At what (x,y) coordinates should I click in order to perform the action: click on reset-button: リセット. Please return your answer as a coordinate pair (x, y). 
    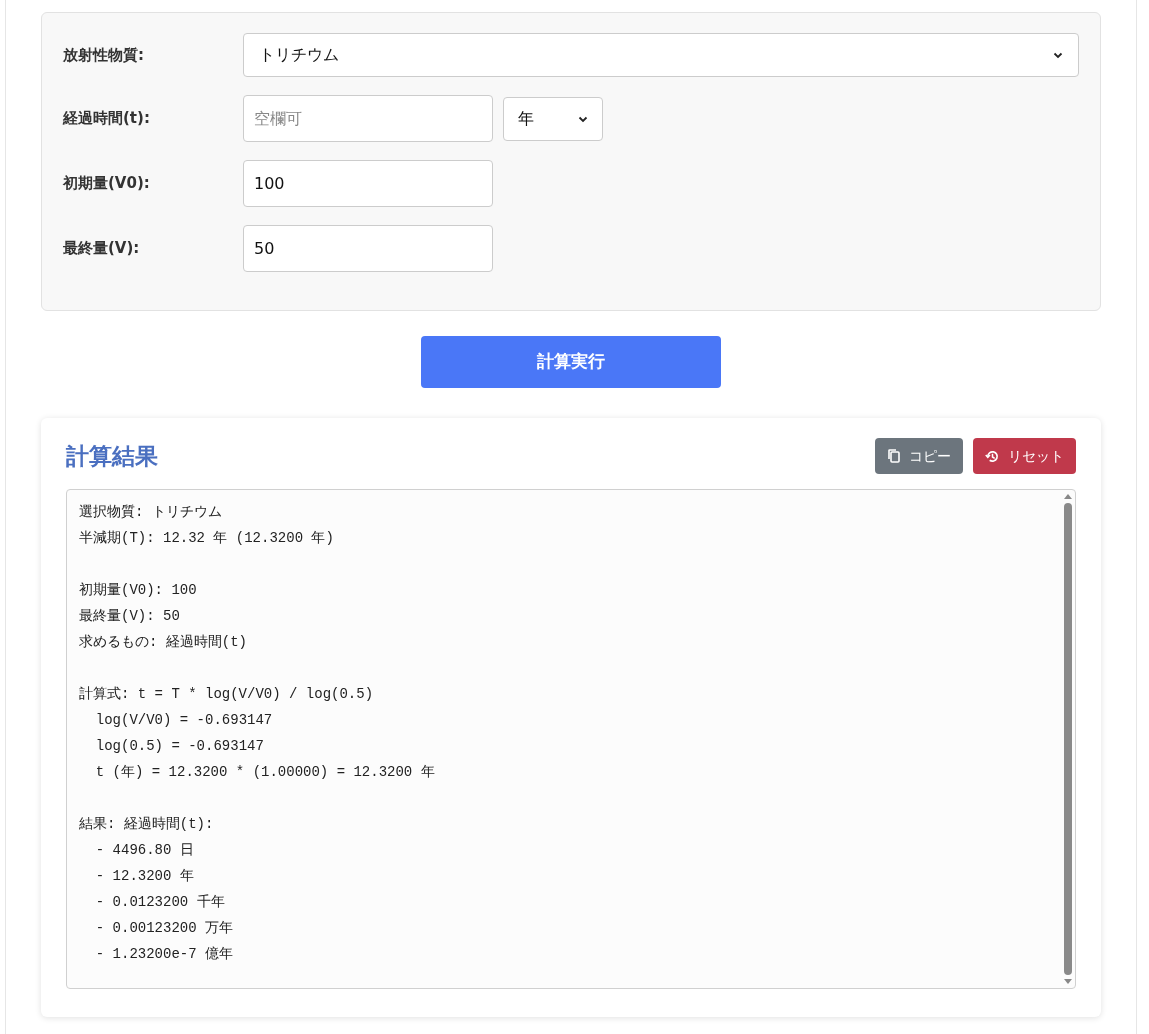
    Looking at the image, I should click on (1024, 456).